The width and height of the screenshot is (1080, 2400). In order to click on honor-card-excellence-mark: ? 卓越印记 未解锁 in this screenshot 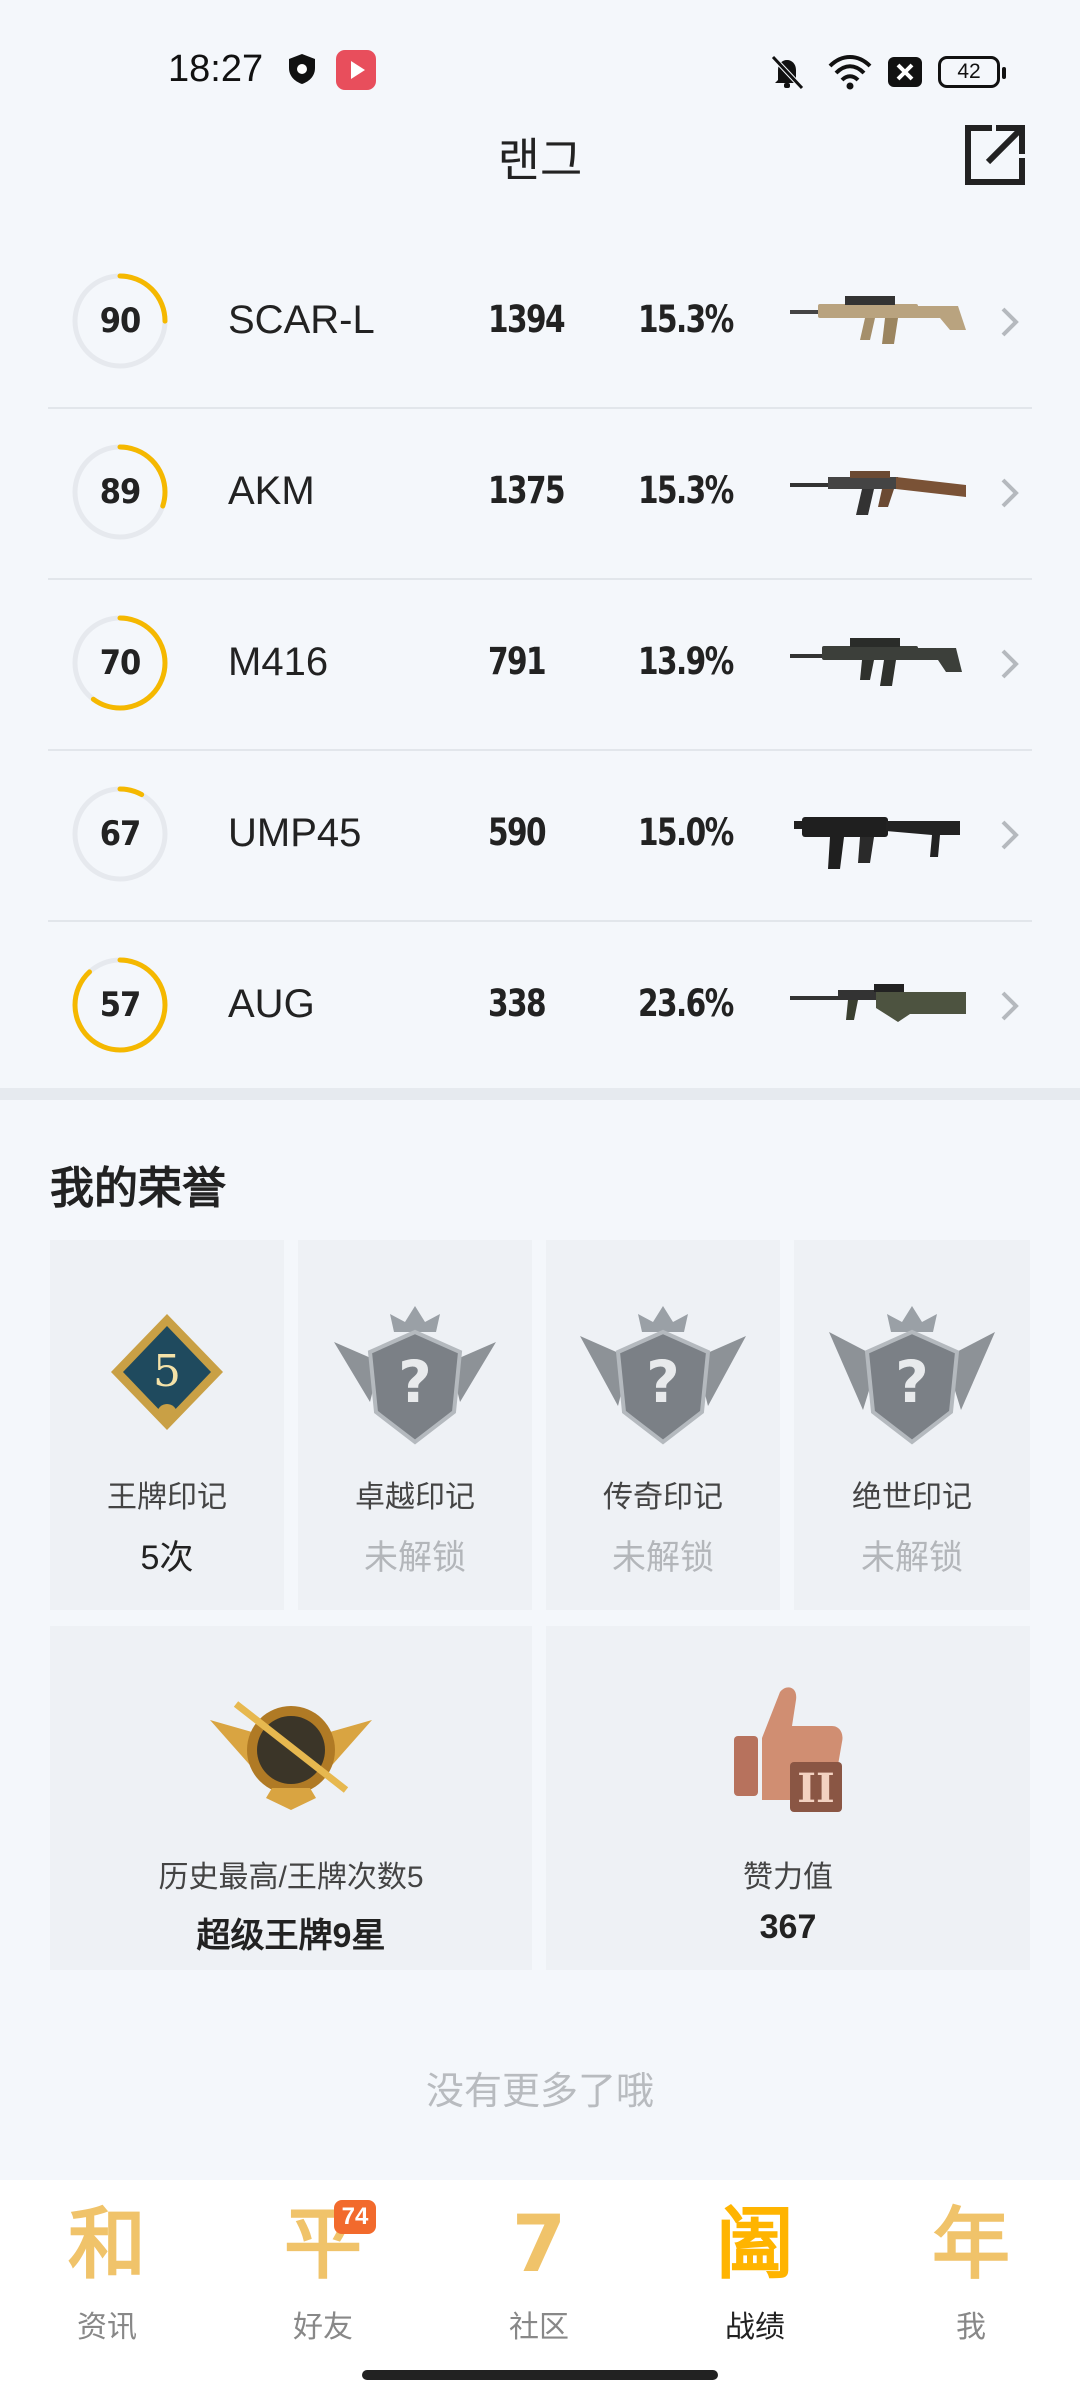, I will do `click(415, 1425)`.